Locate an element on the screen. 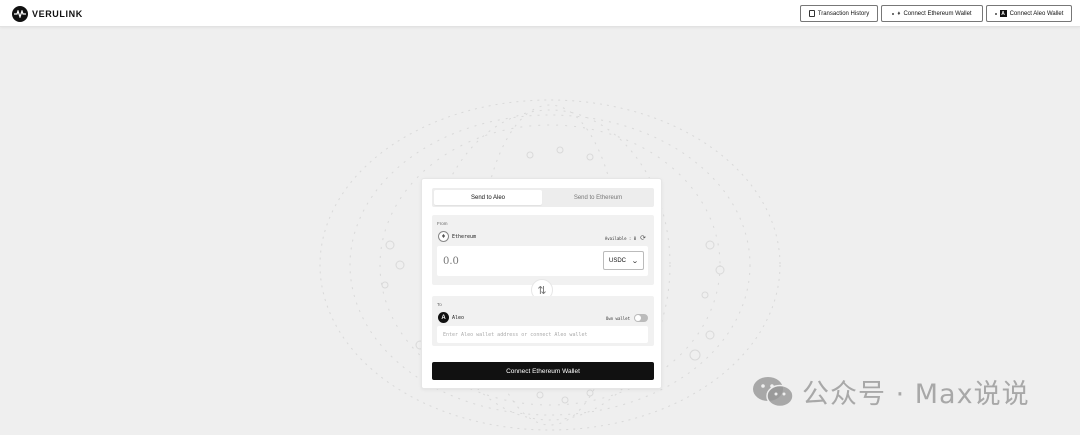 The height and width of the screenshot is (435, 1080). available-balance: Available : 0 ⟳ is located at coordinates (625, 238).